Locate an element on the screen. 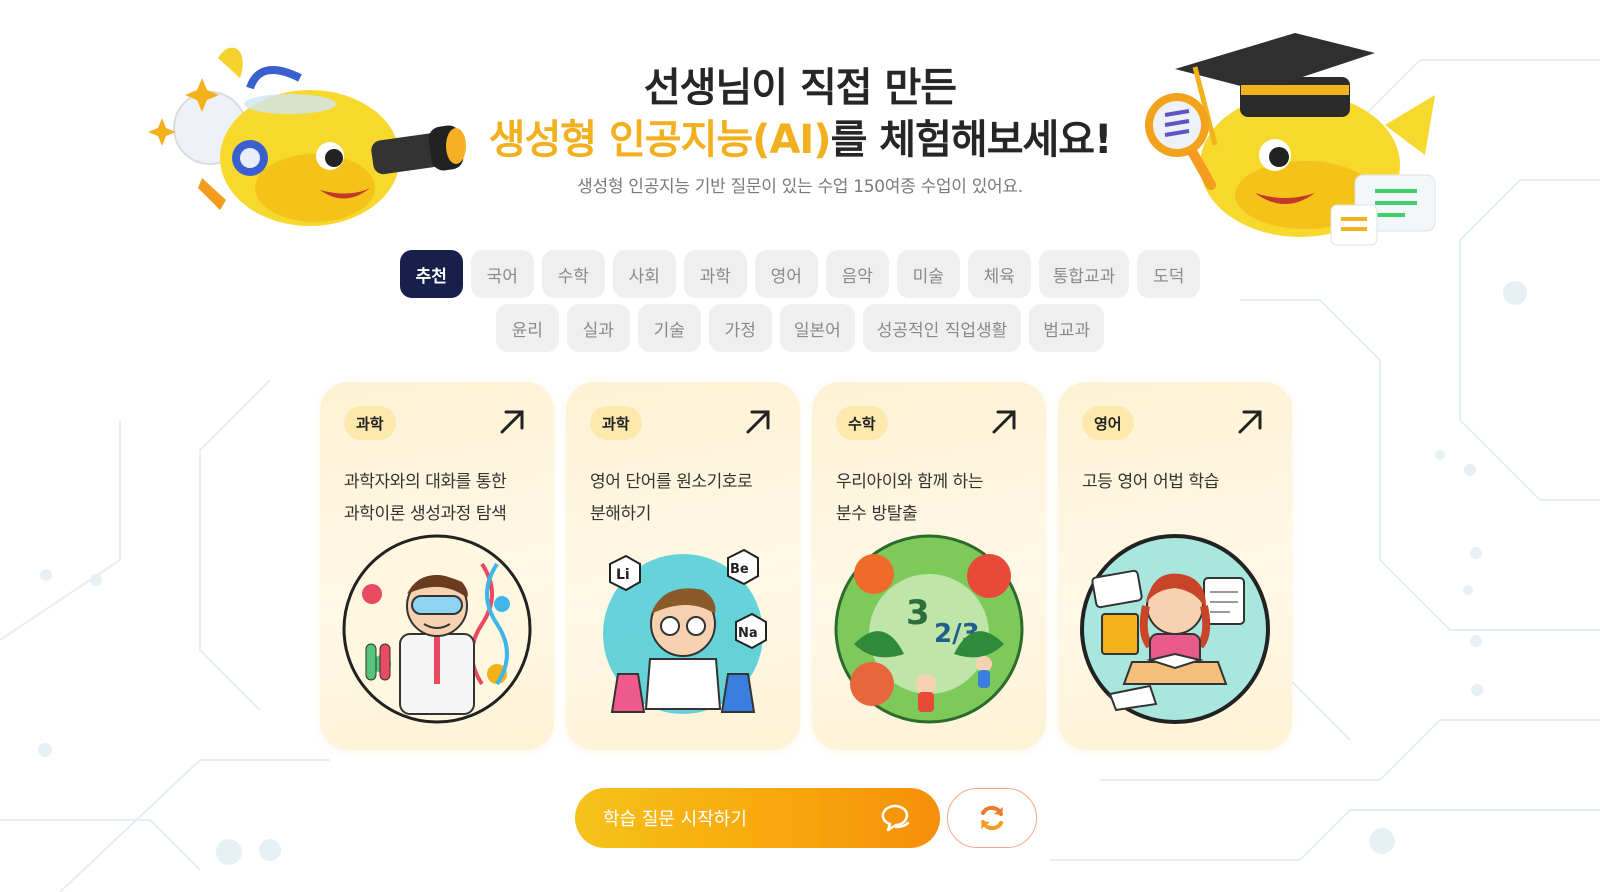 This screenshot has height=892, width=1600. hero-title-line2: 생성형 인공지능(AI)를 체험해보세요! is located at coordinates (800, 140).